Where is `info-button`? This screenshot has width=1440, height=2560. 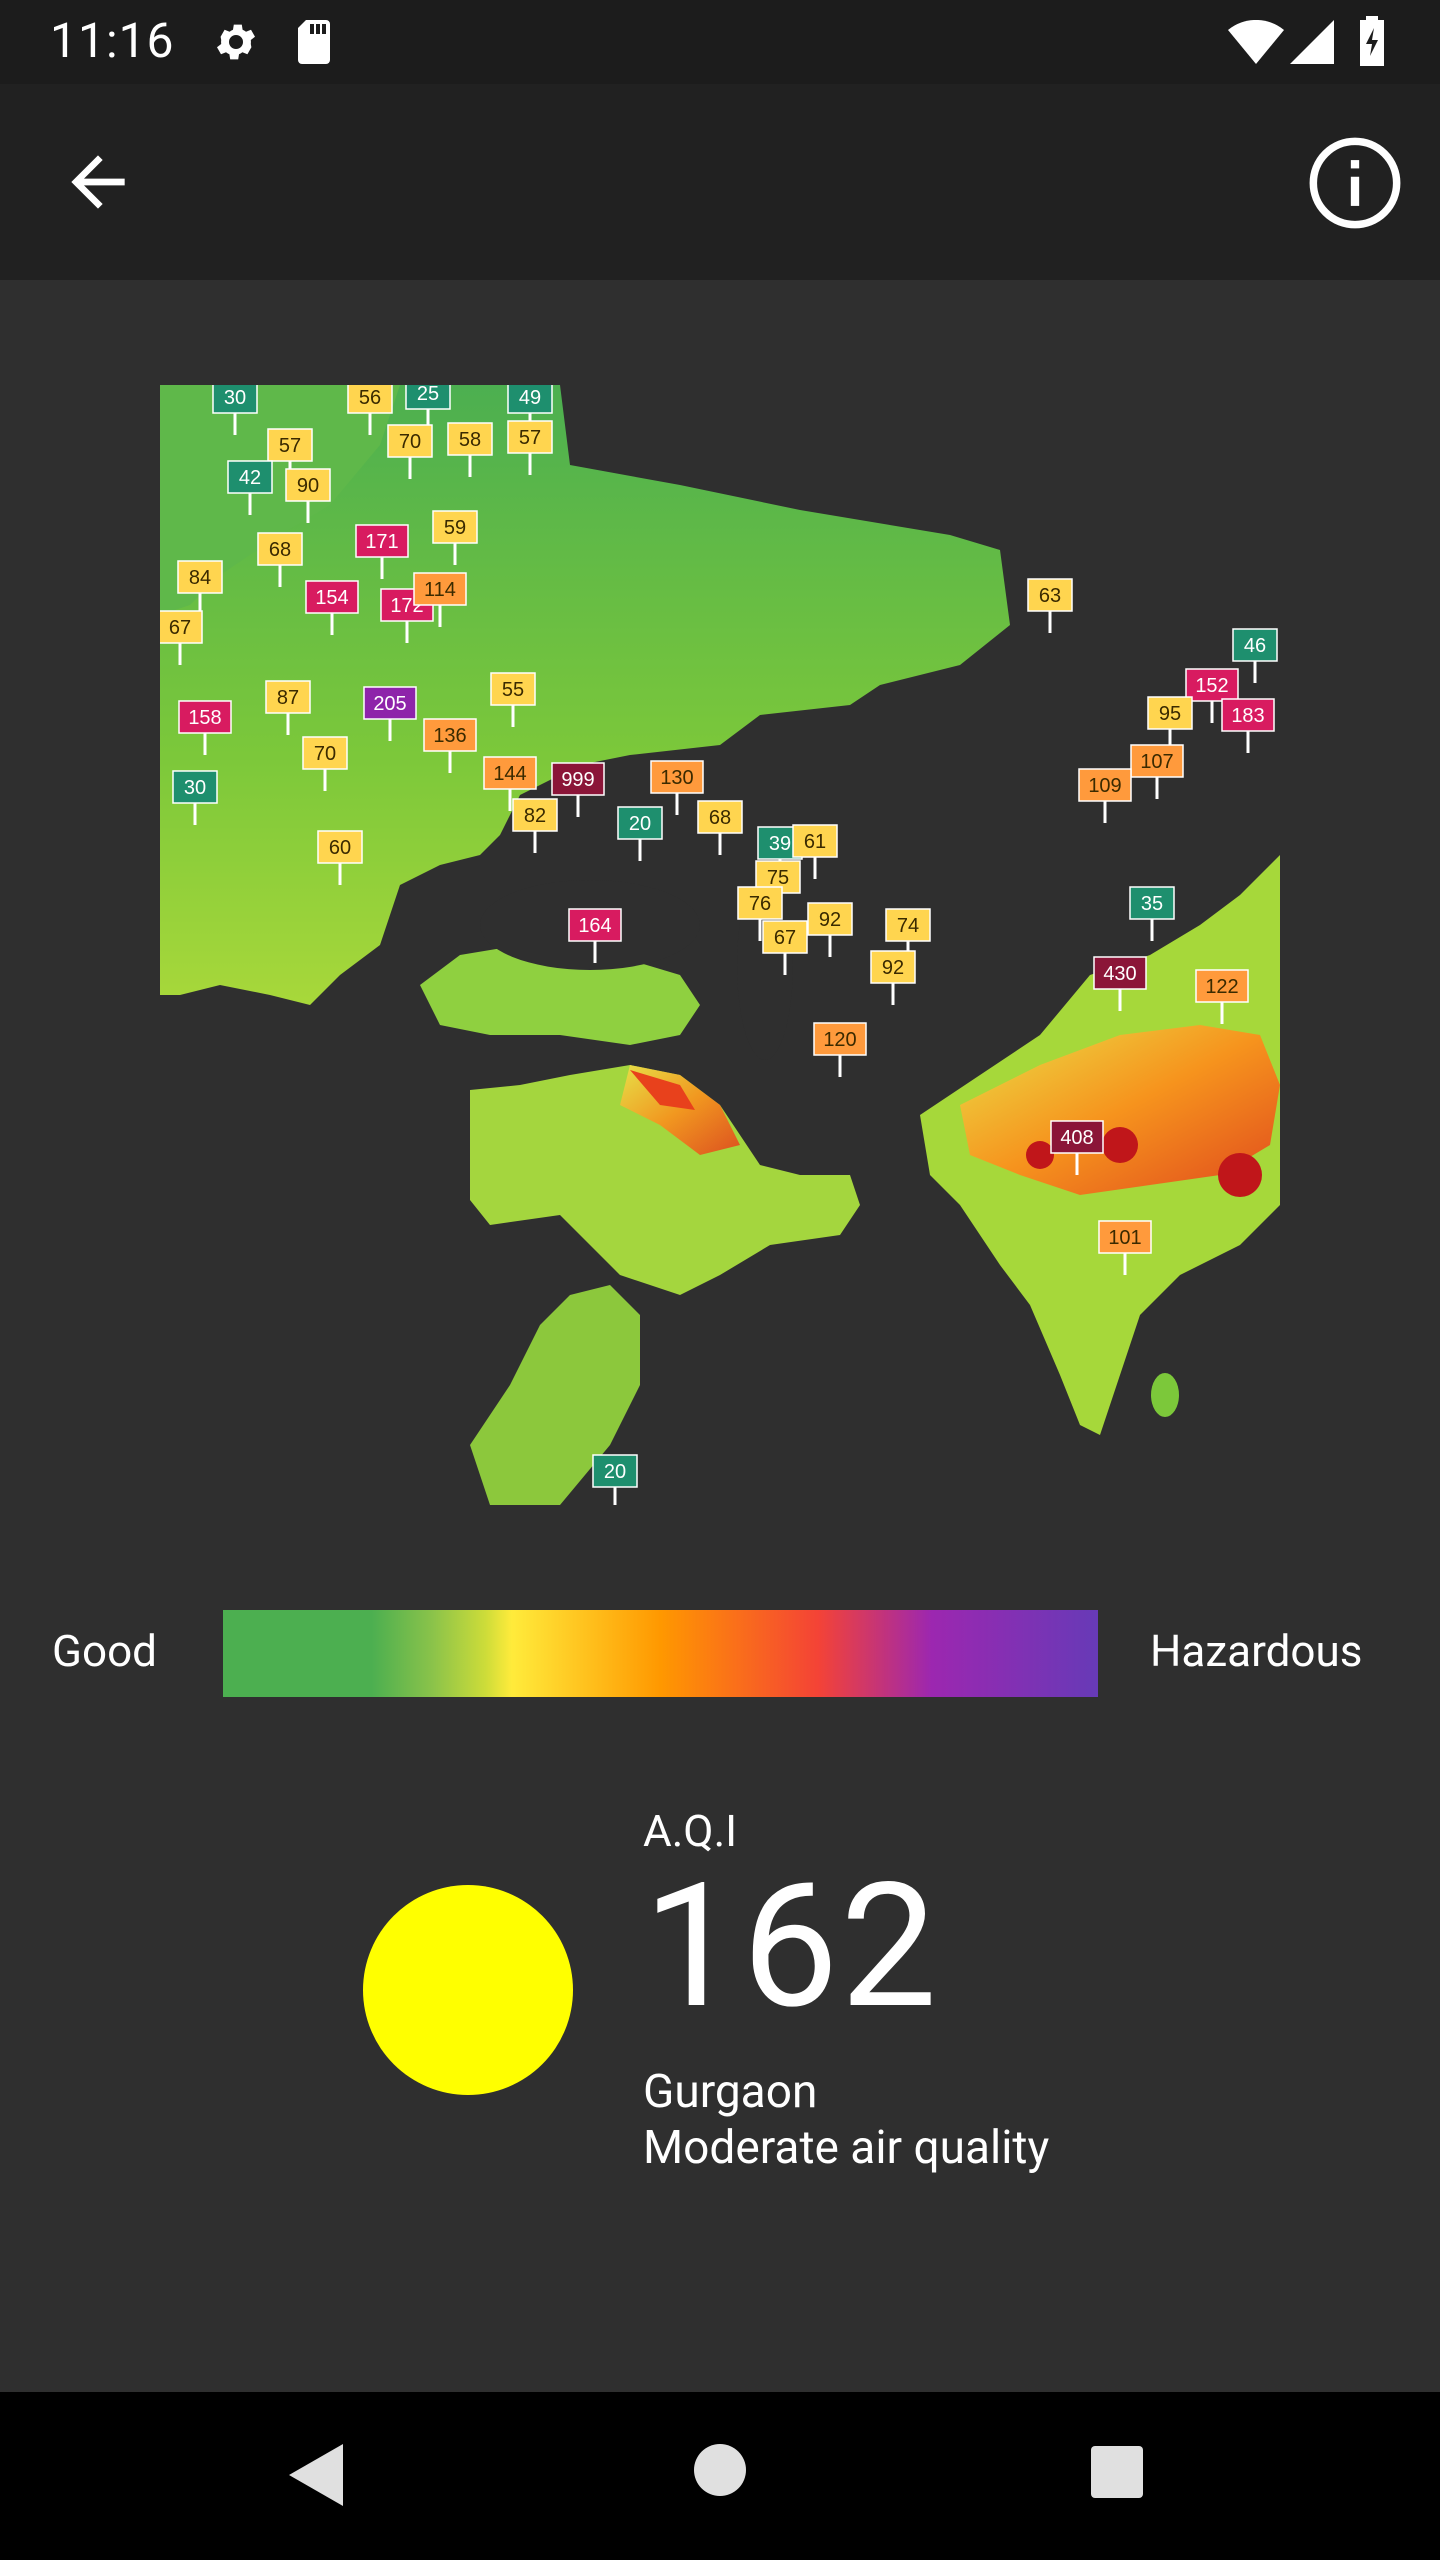
info-button is located at coordinates (1355, 183).